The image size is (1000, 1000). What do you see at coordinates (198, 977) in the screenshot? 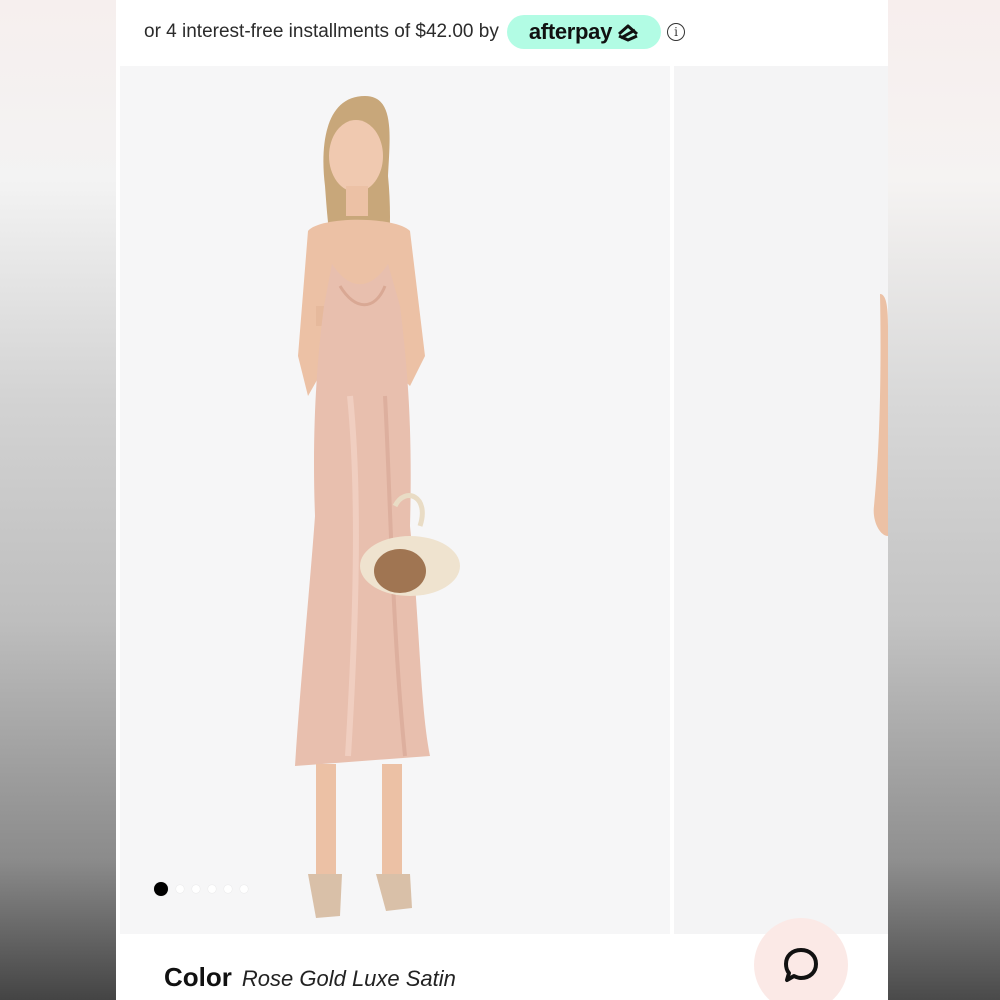
I see `color-label: Color` at bounding box center [198, 977].